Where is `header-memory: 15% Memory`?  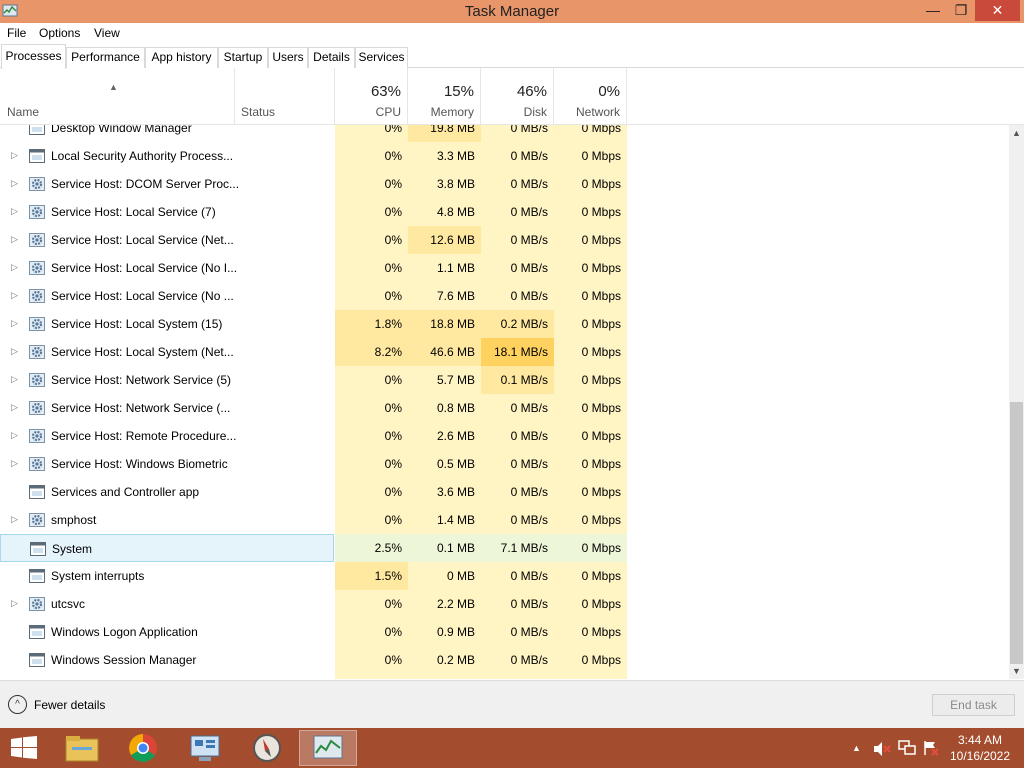
header-memory: 15% Memory is located at coordinates (444, 96).